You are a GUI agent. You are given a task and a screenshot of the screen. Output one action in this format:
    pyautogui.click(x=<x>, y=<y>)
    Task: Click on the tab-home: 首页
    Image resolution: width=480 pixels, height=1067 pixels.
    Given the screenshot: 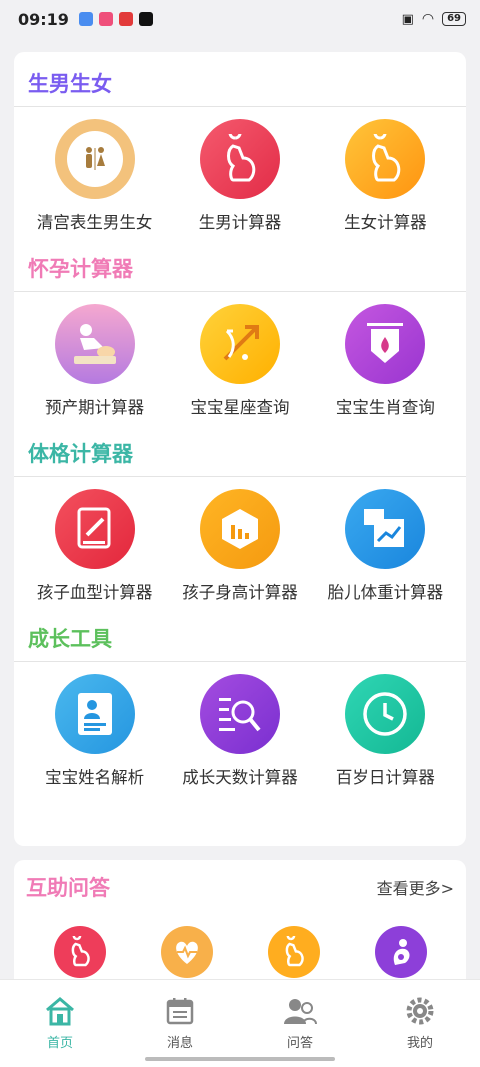 What is the action you would take?
    pyautogui.click(x=60, y=1023)
    